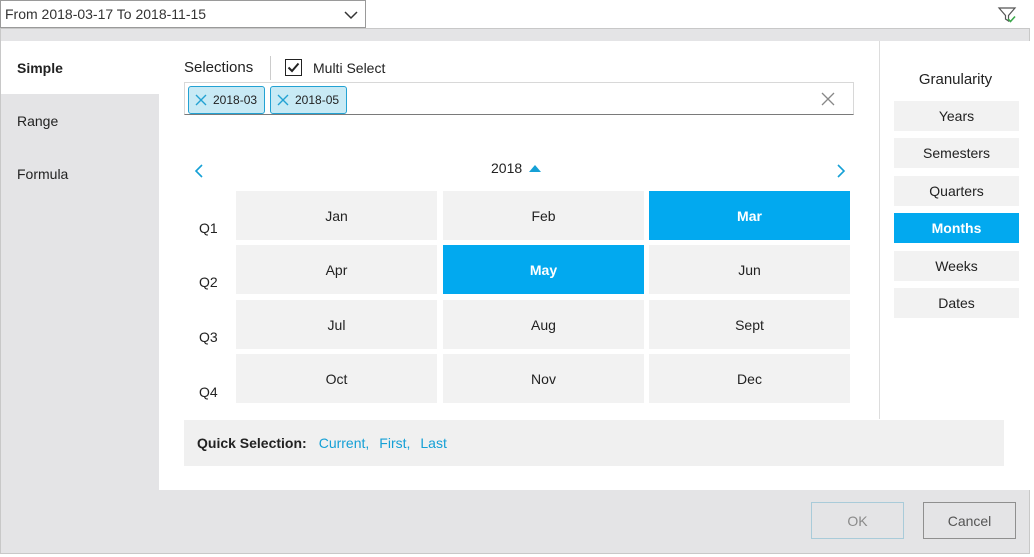 Image resolution: width=1034 pixels, height=557 pixels. I want to click on month-cell-mar: Mar, so click(749, 215).